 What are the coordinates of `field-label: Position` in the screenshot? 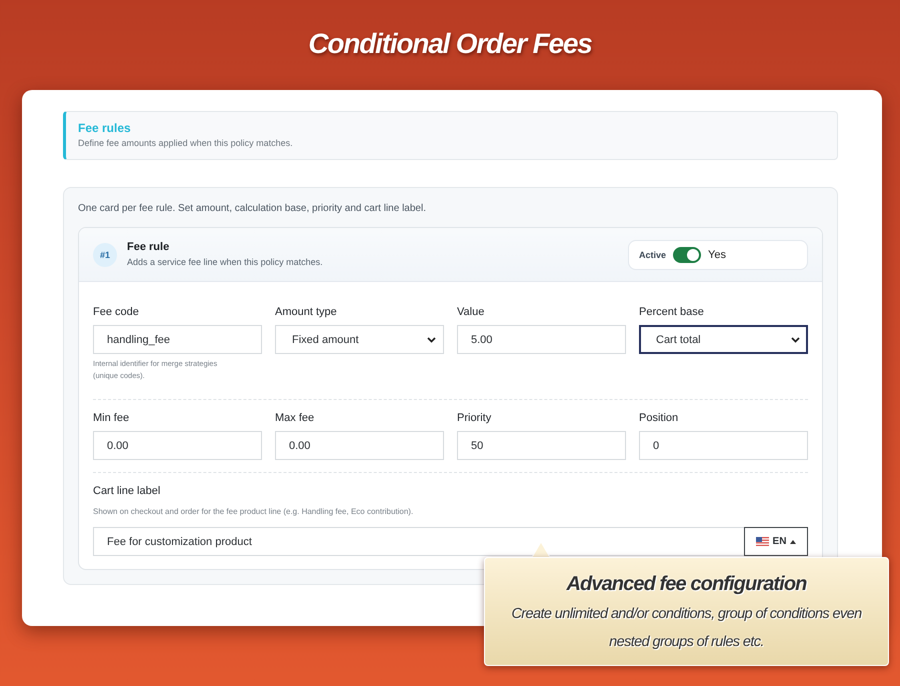 It's located at (658, 418).